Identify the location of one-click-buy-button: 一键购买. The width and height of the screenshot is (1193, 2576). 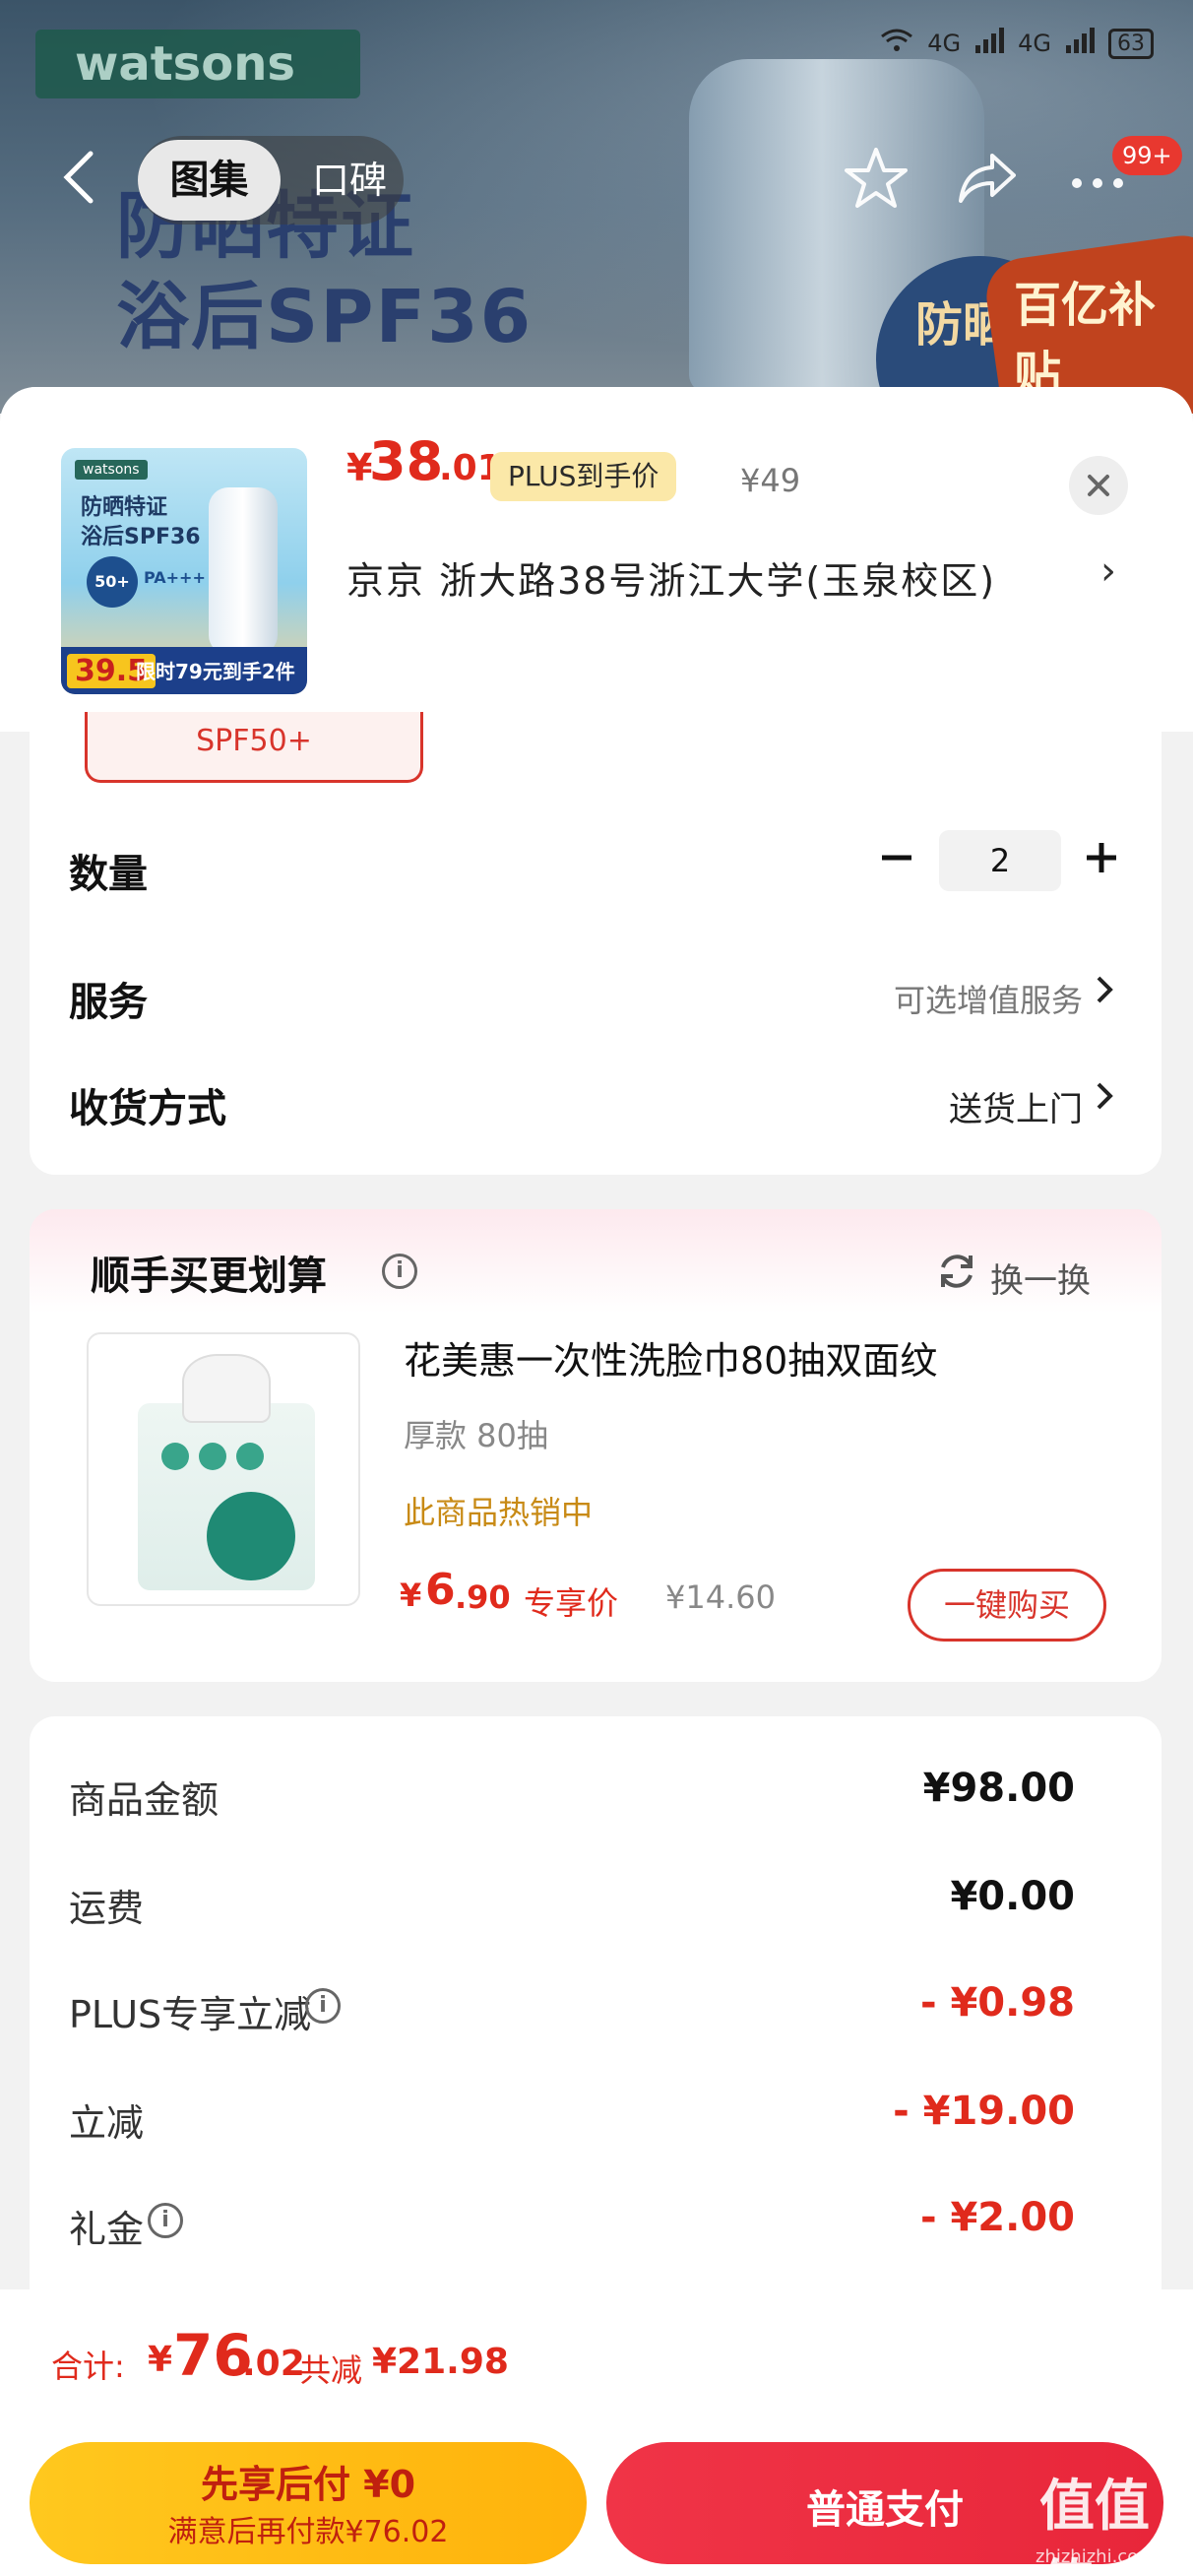
(1007, 1605).